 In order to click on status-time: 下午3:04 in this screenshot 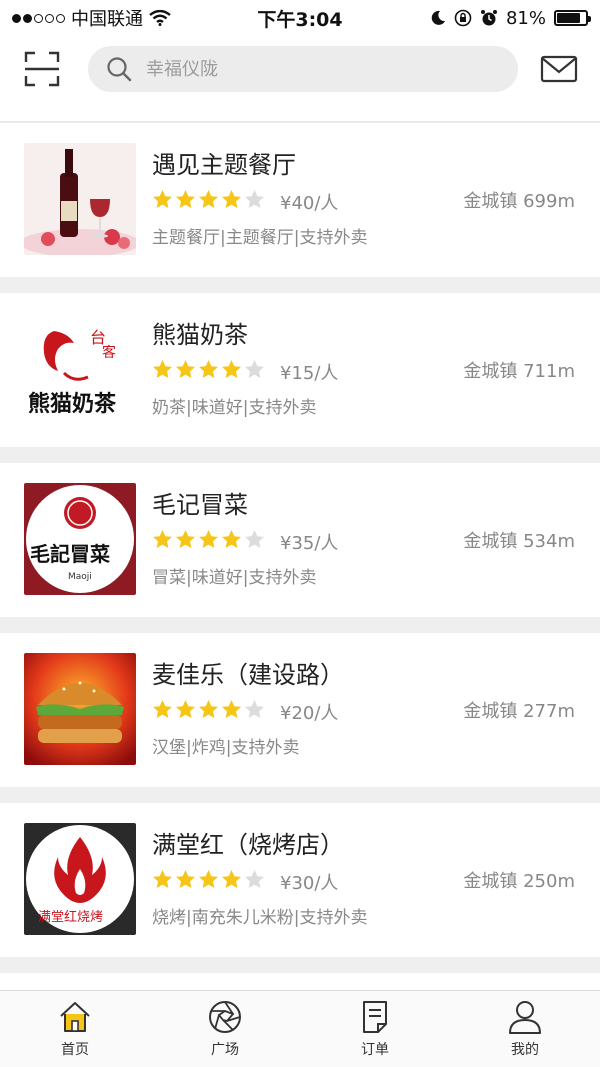, I will do `click(300, 19)`.